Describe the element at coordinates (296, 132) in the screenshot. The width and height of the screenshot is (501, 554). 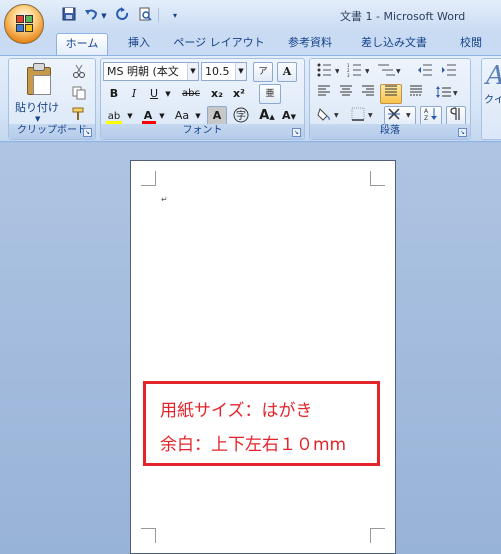
I see `font-launcher-icon: ↘` at that location.